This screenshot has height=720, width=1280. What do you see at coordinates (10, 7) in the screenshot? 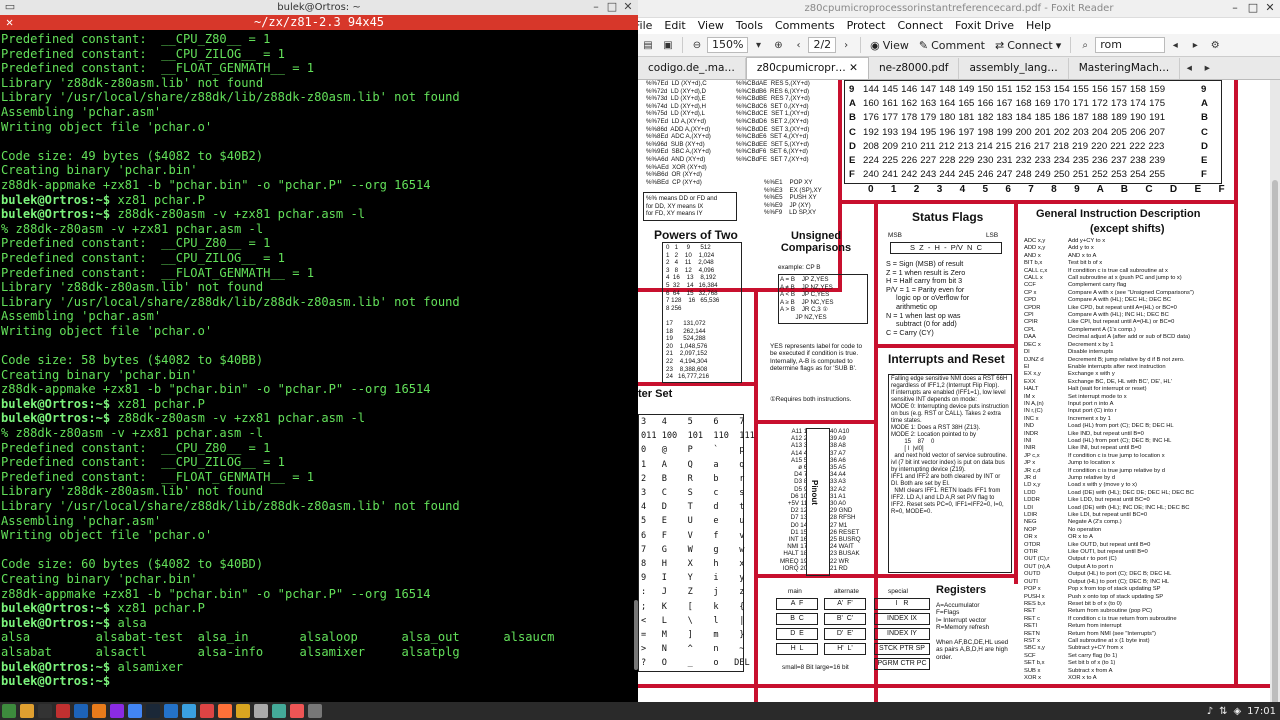
I see `terminal-menu-icon: ▭` at bounding box center [10, 7].